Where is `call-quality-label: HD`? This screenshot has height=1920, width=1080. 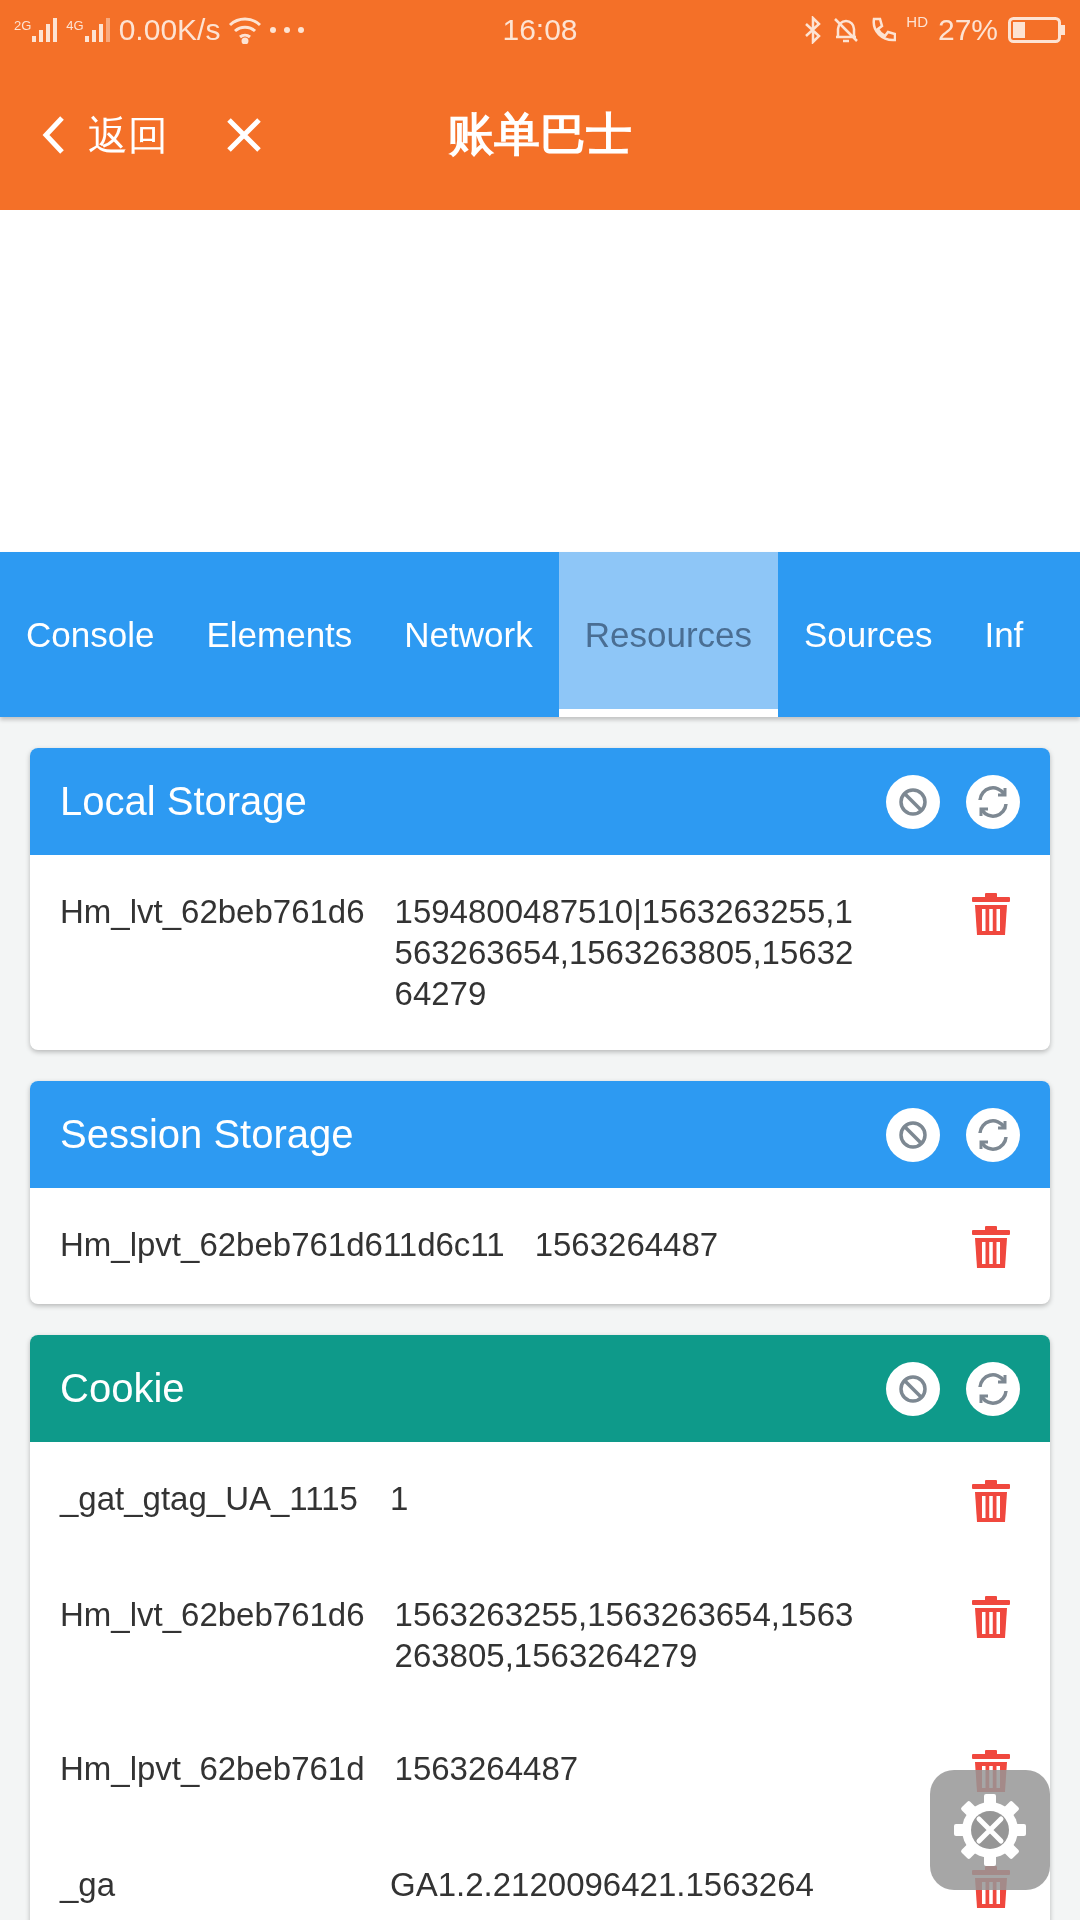 call-quality-label: HD is located at coordinates (917, 21).